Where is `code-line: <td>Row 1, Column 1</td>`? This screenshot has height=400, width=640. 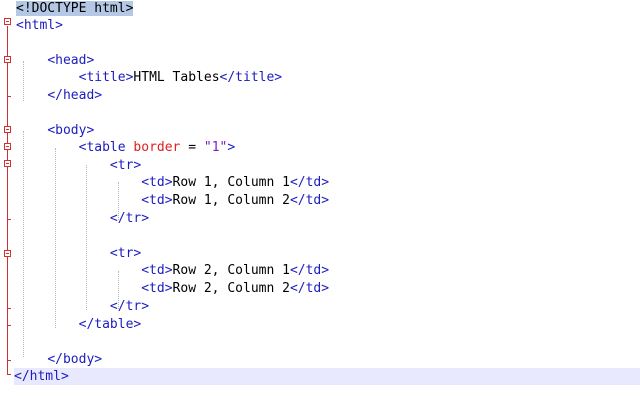
code-line: <td>Row 1, Column 1</td> is located at coordinates (328, 182).